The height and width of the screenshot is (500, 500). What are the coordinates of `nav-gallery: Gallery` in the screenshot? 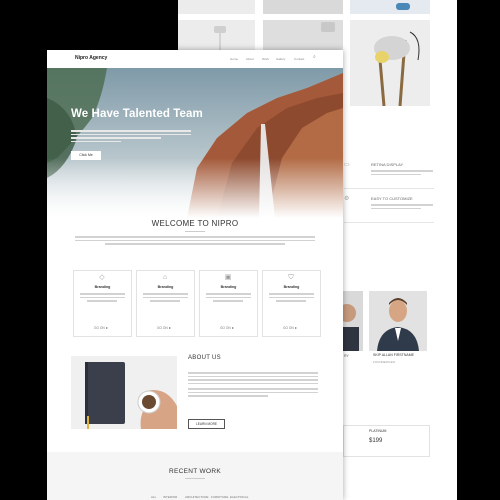 It's located at (281, 59).